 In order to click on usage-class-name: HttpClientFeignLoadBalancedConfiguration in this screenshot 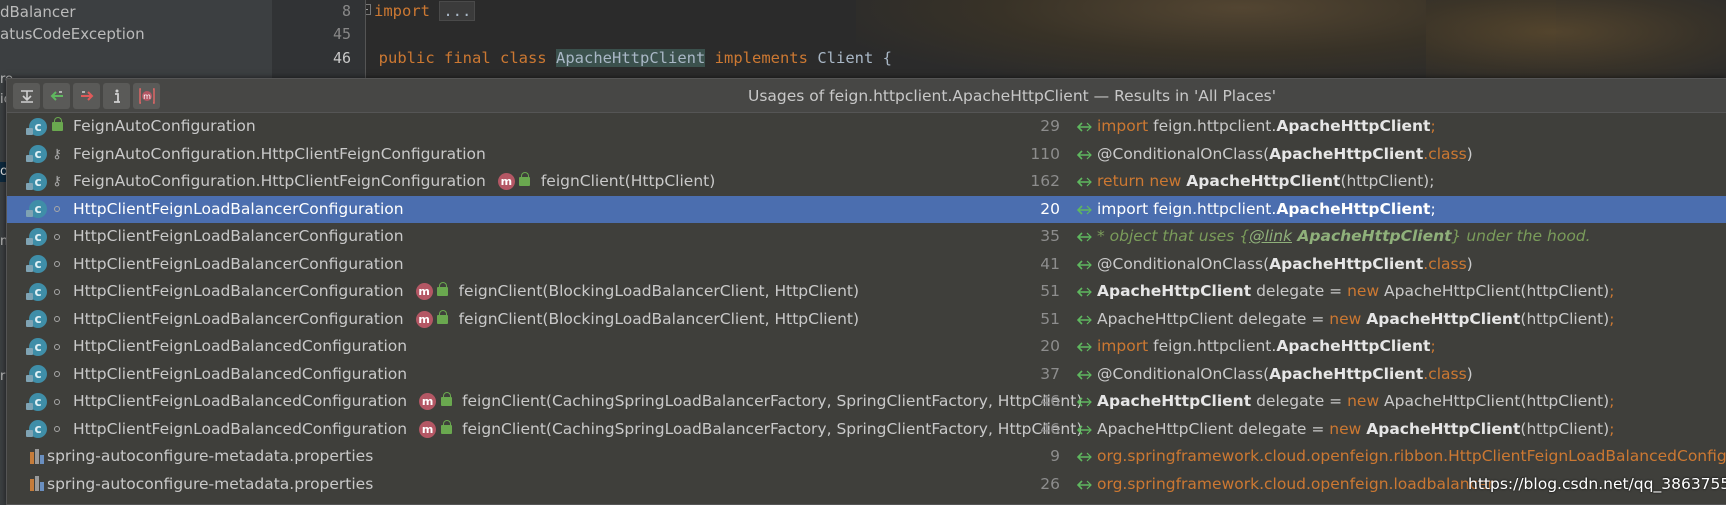, I will do `click(240, 346)`.